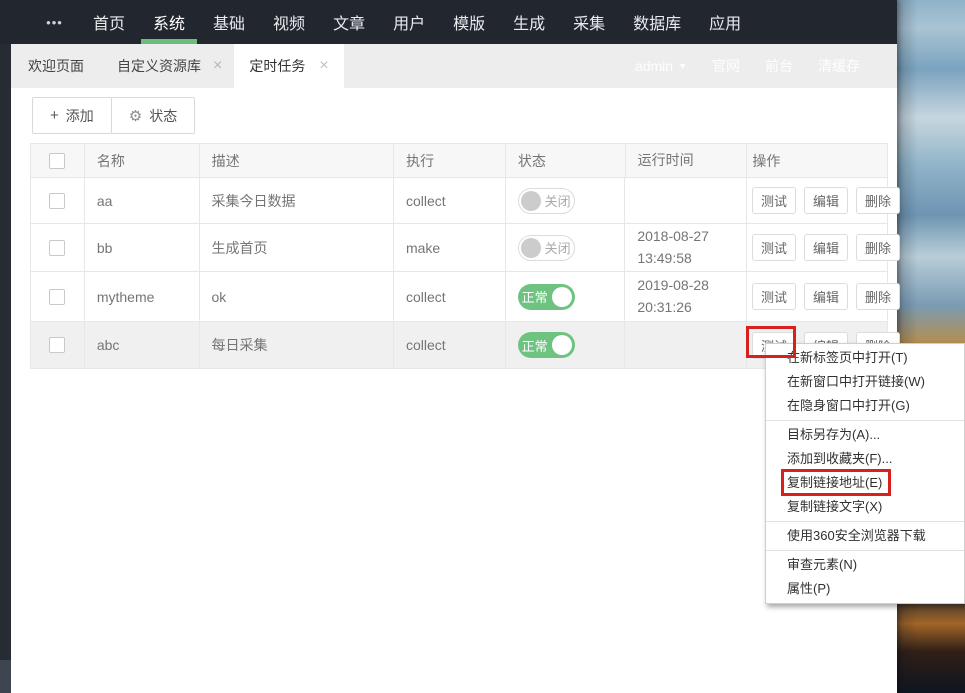 The height and width of the screenshot is (693, 965). I want to click on link-clear-cache: 清缓存, so click(839, 66).